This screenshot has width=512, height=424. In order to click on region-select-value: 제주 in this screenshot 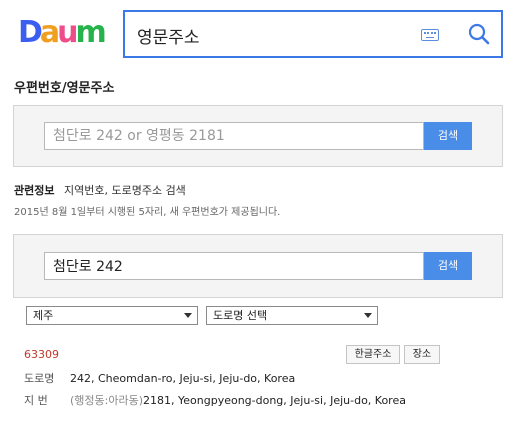, I will do `click(43, 315)`.